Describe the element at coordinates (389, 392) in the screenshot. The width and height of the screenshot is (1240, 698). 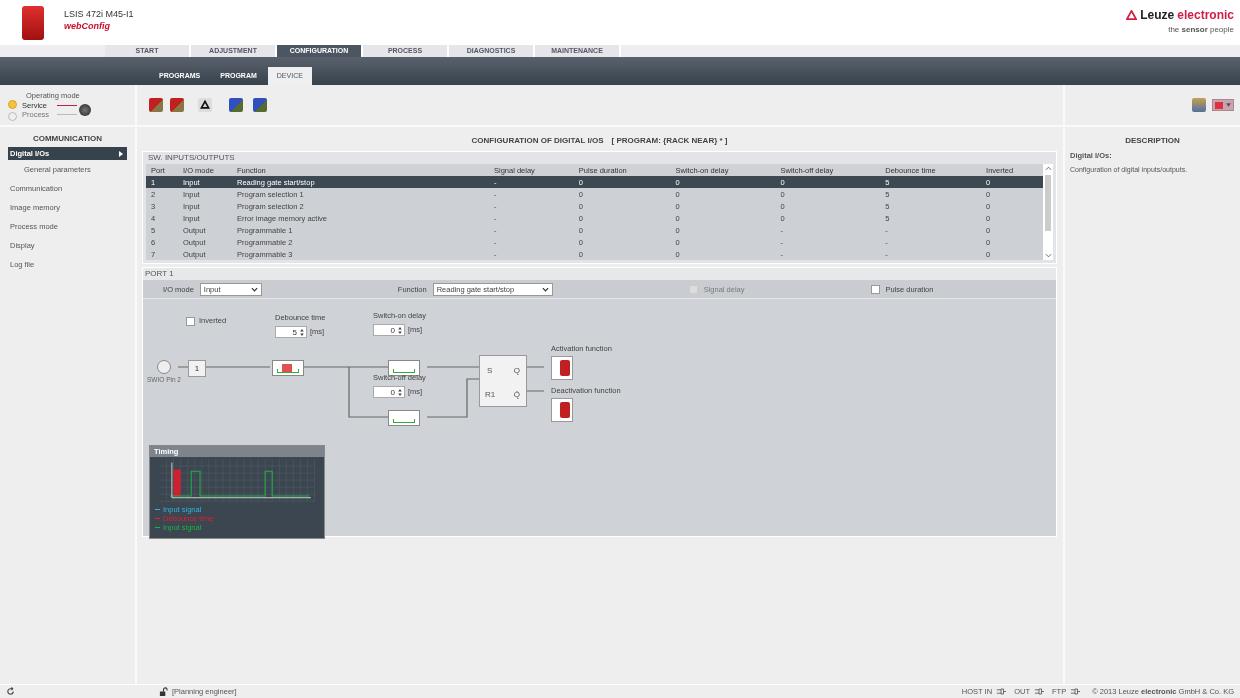
I see `switch-off-spinner: 0` at that location.